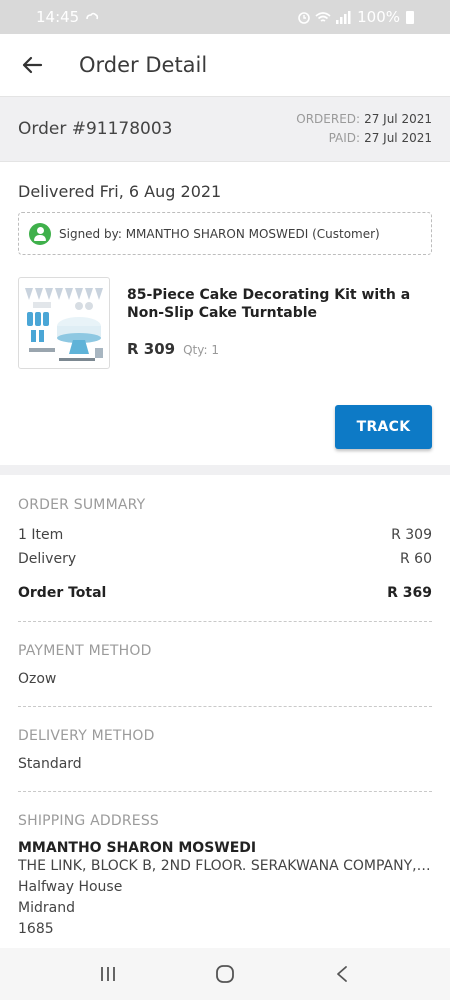 Image resolution: width=450 pixels, height=1000 pixels. Describe the element at coordinates (383, 427) in the screenshot. I see `track-button: TRACK` at that location.